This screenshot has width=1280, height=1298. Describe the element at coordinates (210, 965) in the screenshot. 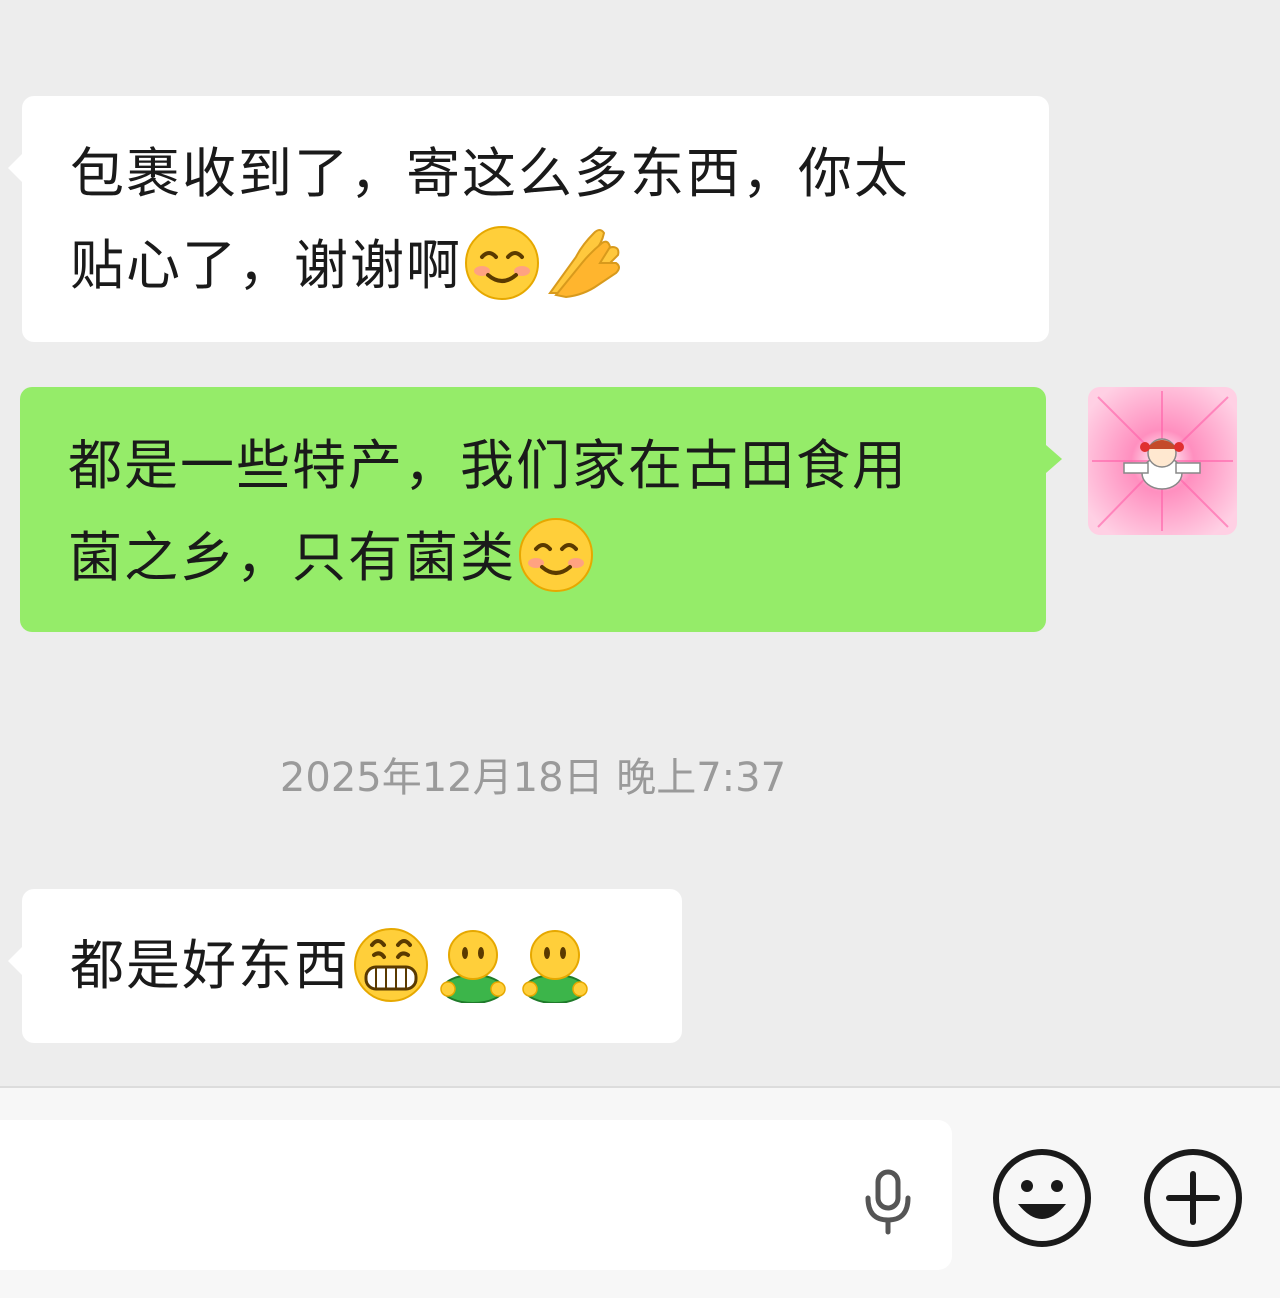

I see `message-text: 都是好东西` at that location.